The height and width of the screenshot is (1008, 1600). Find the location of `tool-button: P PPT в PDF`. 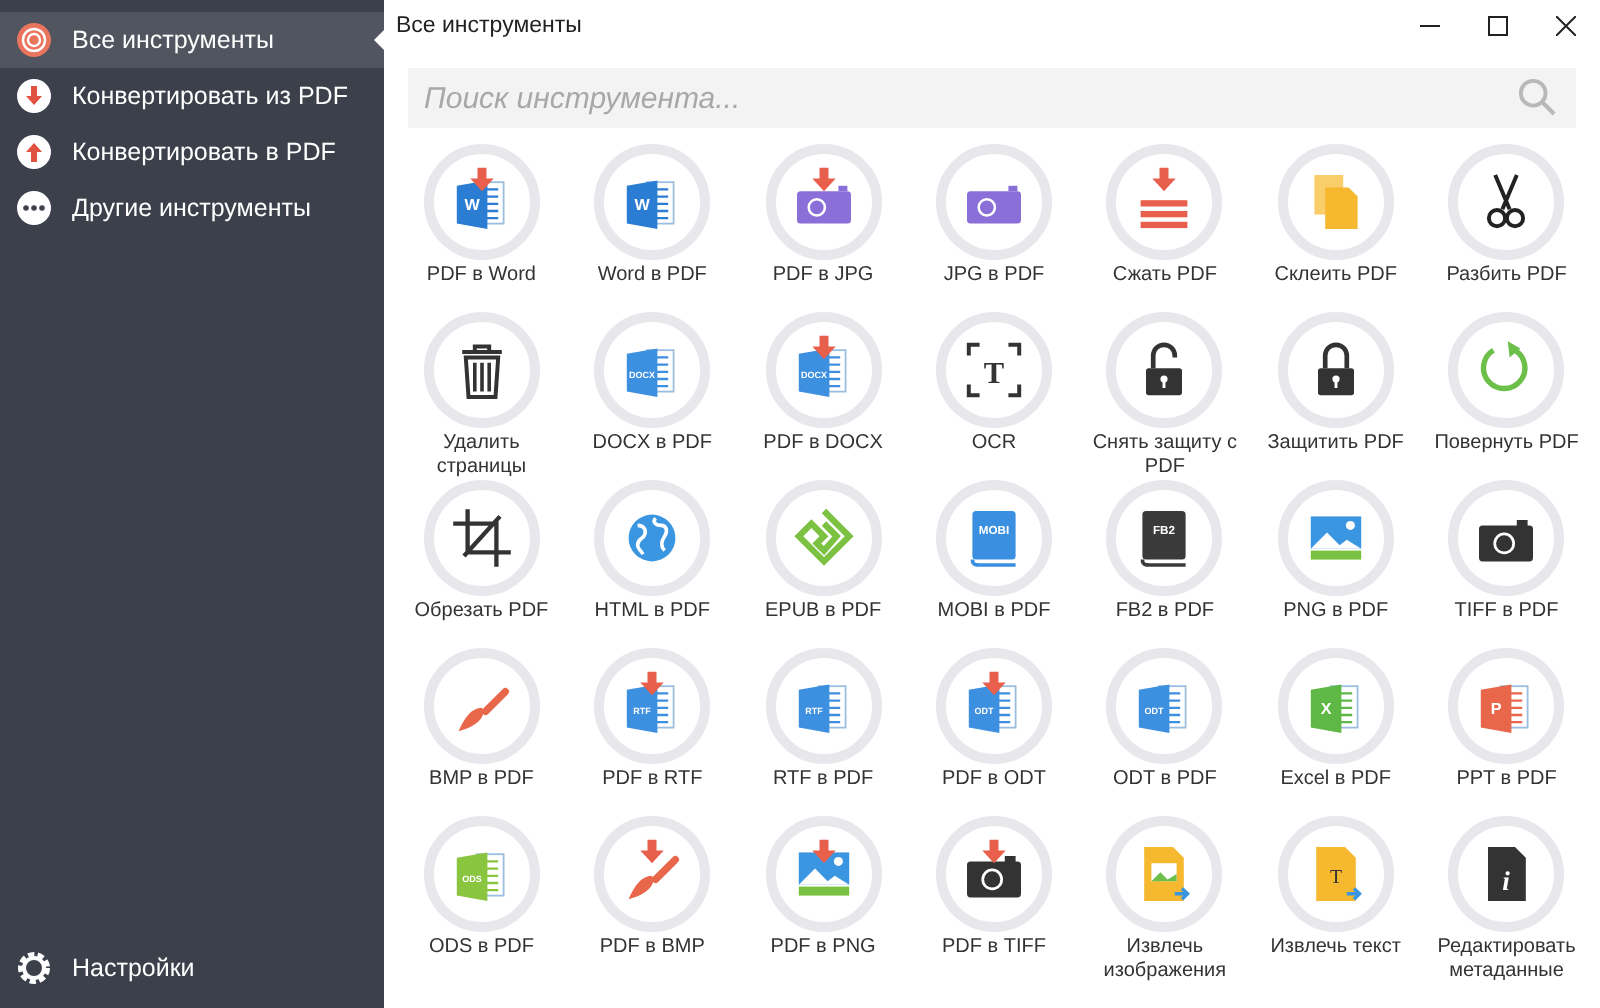

tool-button: P PPT в PDF is located at coordinates (1506, 732).